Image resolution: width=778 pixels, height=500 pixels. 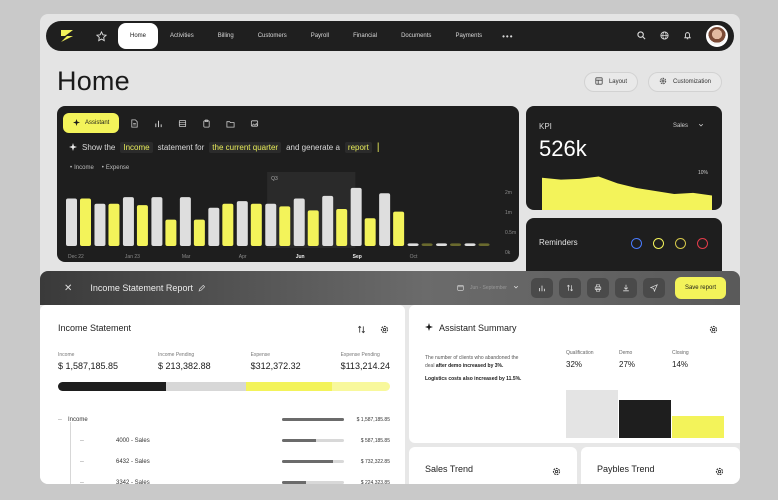 I want to click on table-row: – 6432 - Sales $ 732,322.85, so click(x=224, y=461).